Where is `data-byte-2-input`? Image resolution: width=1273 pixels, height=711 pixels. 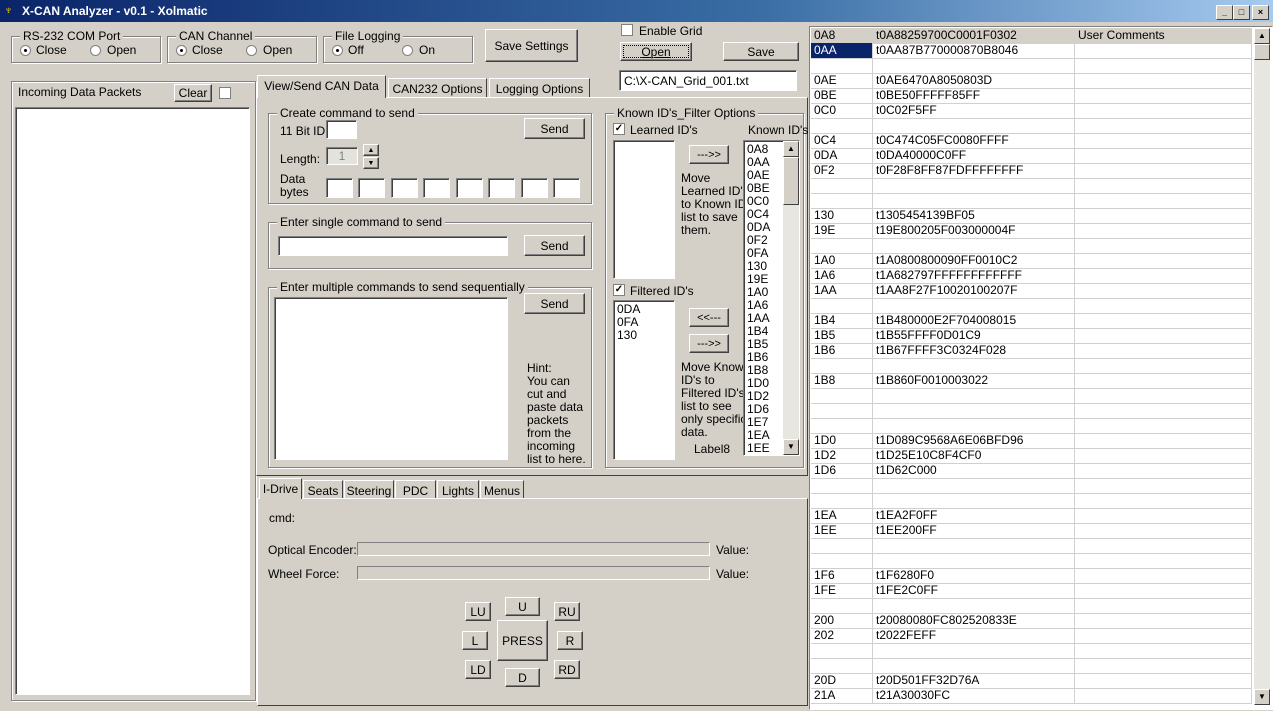 data-byte-2-input is located at coordinates (371, 188).